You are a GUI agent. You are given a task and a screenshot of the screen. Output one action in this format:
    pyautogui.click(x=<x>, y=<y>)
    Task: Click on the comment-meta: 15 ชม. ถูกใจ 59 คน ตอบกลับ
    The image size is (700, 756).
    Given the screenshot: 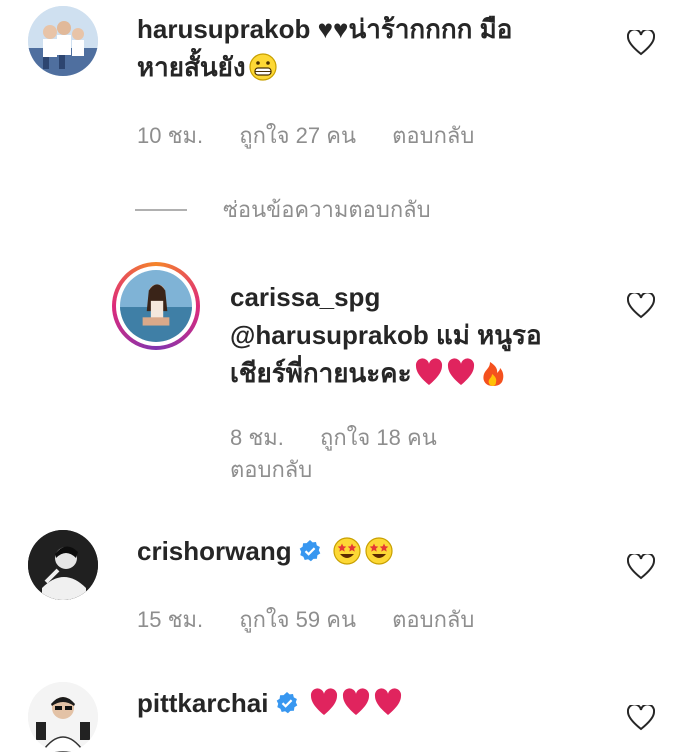 What is the action you would take?
    pyautogui.click(x=320, y=619)
    